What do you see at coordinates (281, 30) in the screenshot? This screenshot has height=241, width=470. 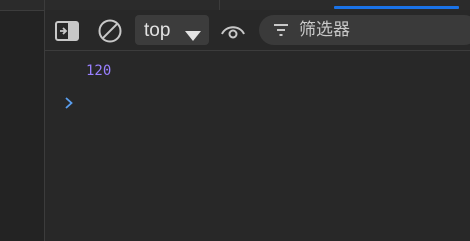 I see `filter-icon` at bounding box center [281, 30].